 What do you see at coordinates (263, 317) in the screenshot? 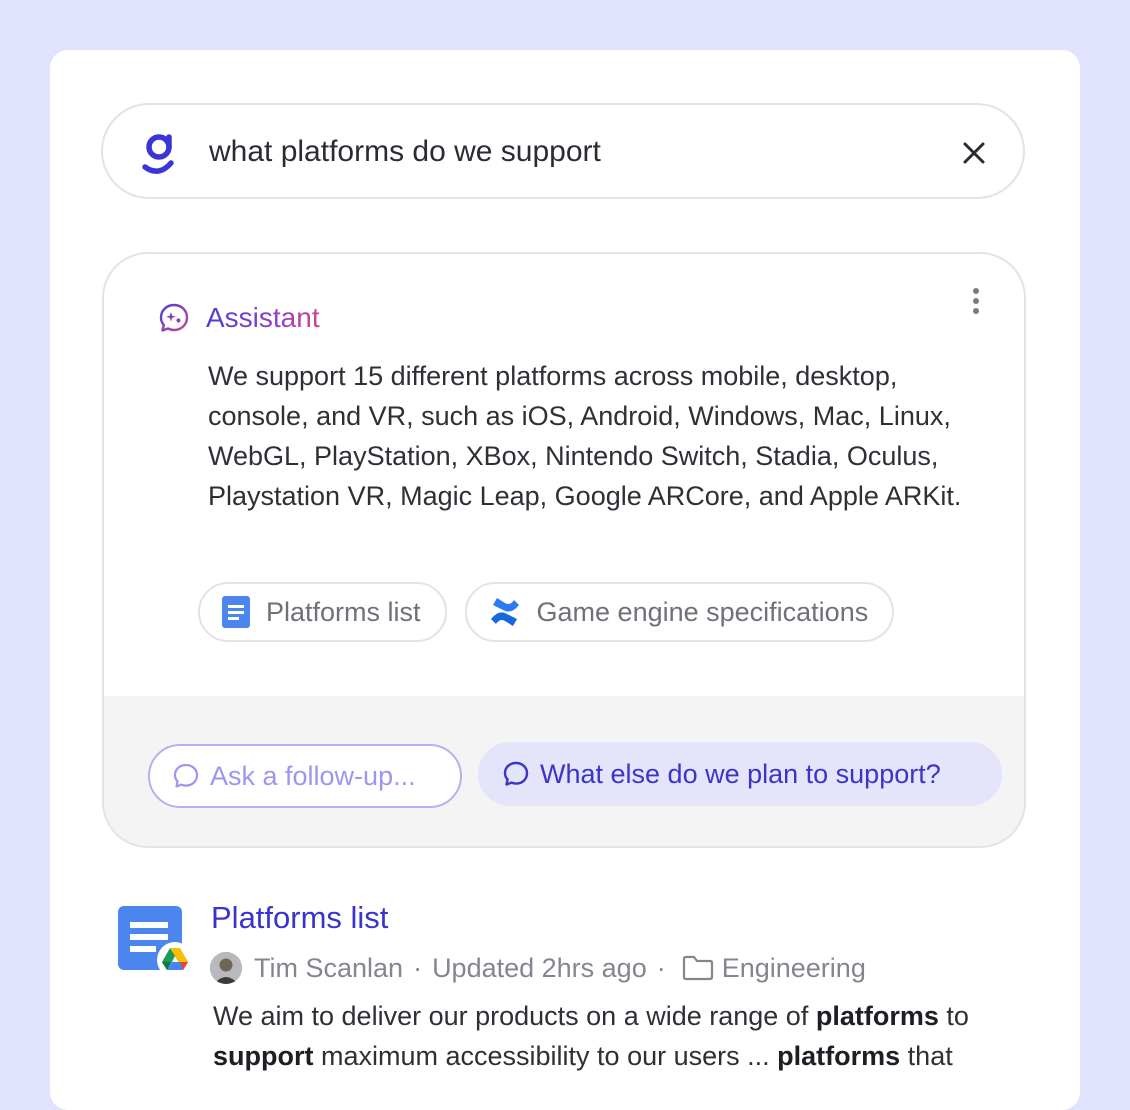
I see `assistant-title: Assistant` at bounding box center [263, 317].